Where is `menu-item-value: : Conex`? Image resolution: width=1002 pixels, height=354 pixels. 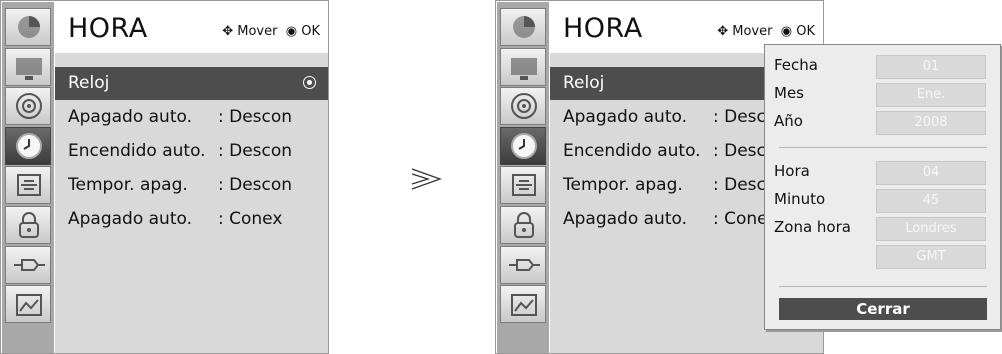
menu-item-value: : Conex is located at coordinates (250, 219).